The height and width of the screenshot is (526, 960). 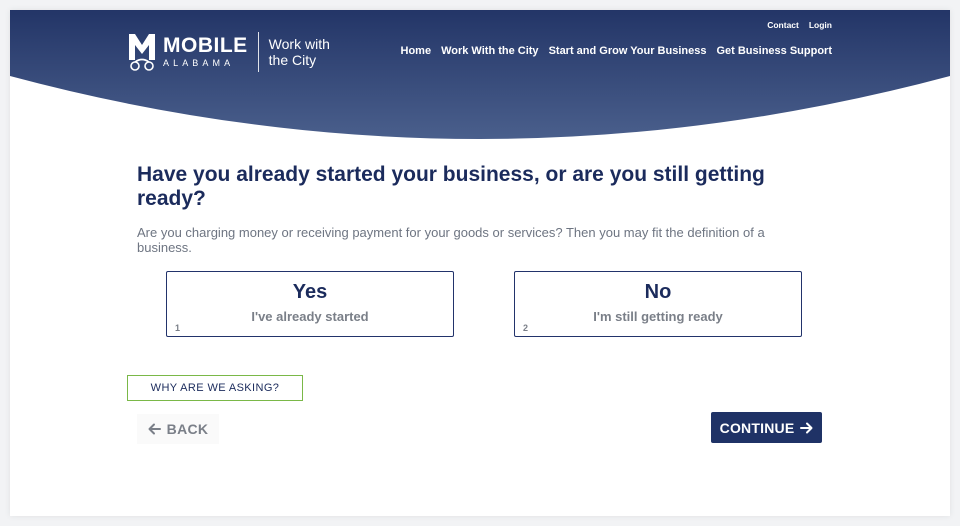 I want to click on nav-link-work-with-the-city: Work With the City, so click(x=489, y=51).